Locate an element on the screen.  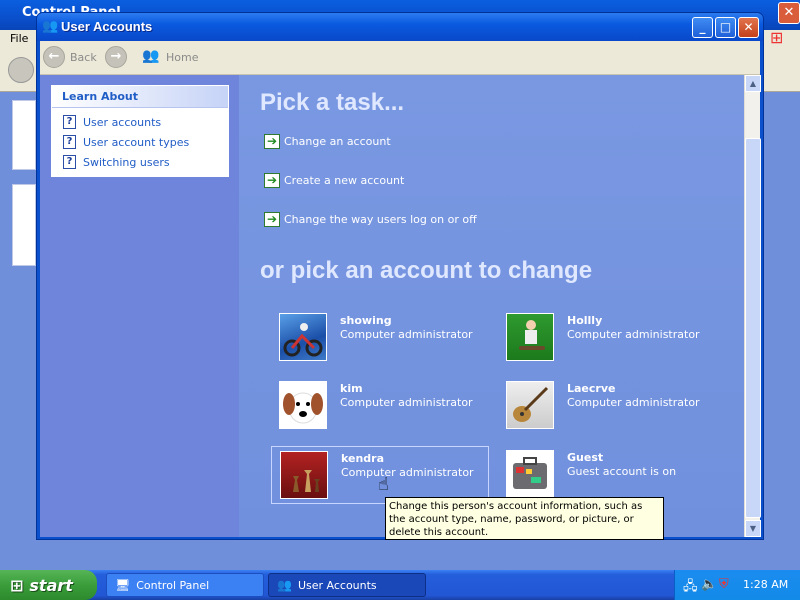
control-panel-icon: 🖥 is located at coordinates (123, 585).